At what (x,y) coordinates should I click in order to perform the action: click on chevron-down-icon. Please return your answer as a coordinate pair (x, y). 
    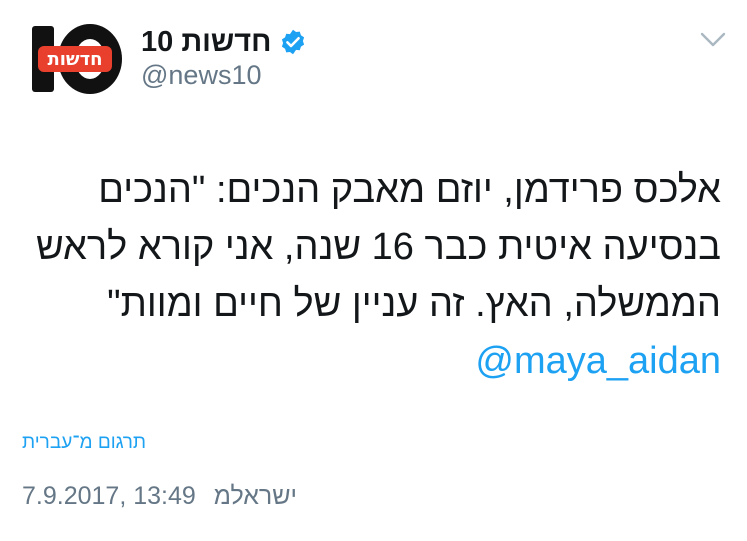
    Looking at the image, I should click on (713, 39).